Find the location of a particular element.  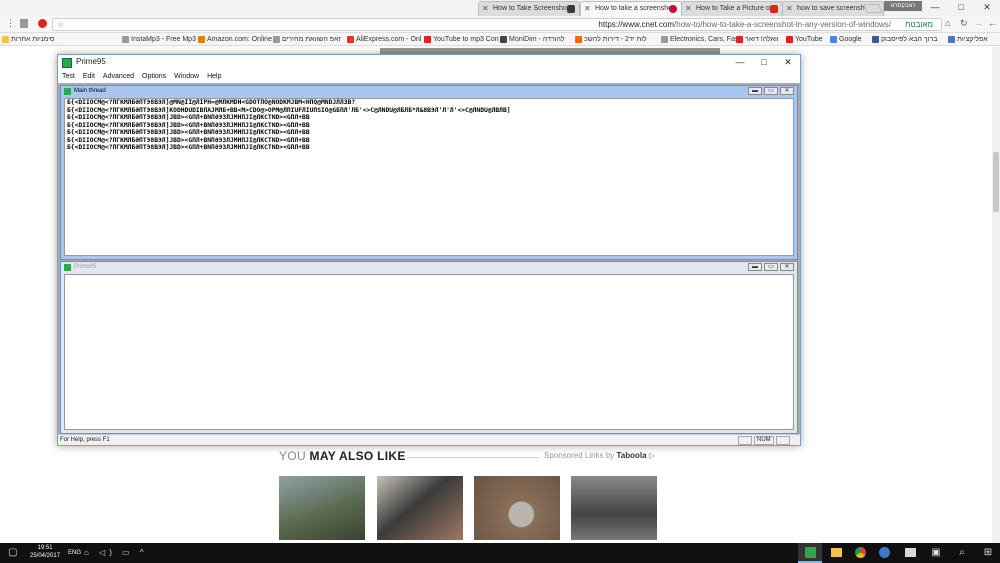

browser-tab-active: ✕ How to take a screensho is located at coordinates (631, 8).